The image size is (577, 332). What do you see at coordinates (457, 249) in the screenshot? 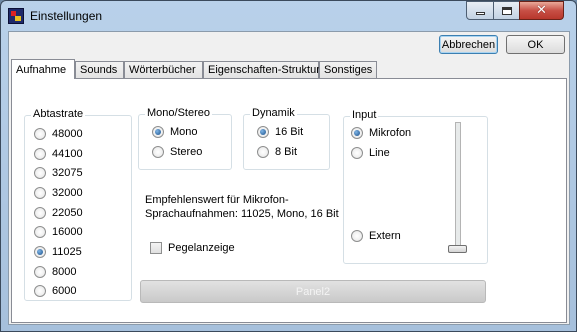
I see `slider-thumb` at bounding box center [457, 249].